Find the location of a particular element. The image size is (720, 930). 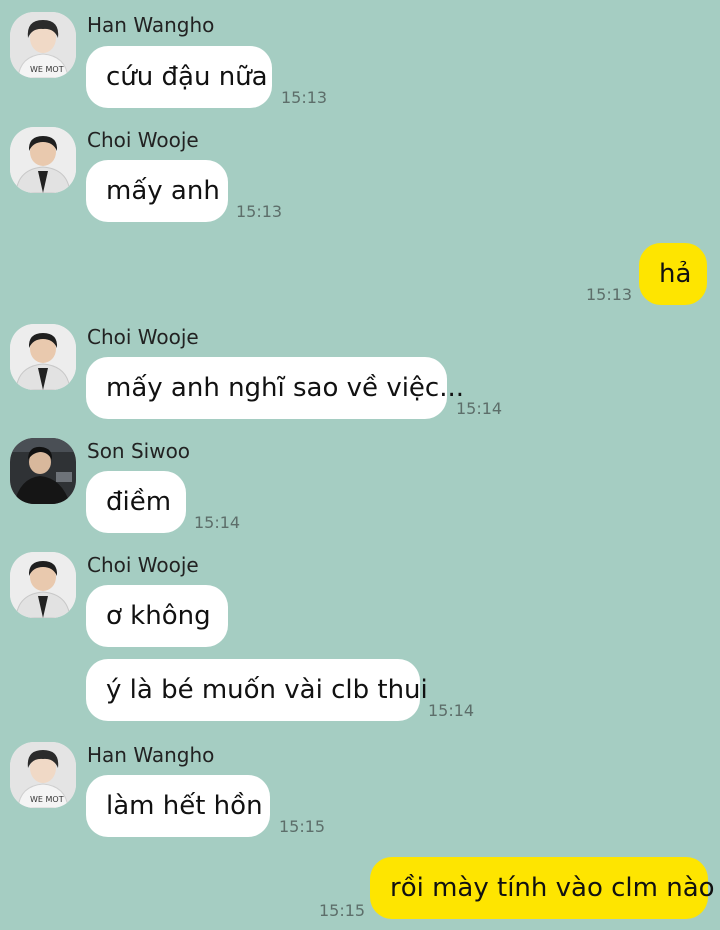

message-bubble: cứu đậu nữa is located at coordinates (179, 77).